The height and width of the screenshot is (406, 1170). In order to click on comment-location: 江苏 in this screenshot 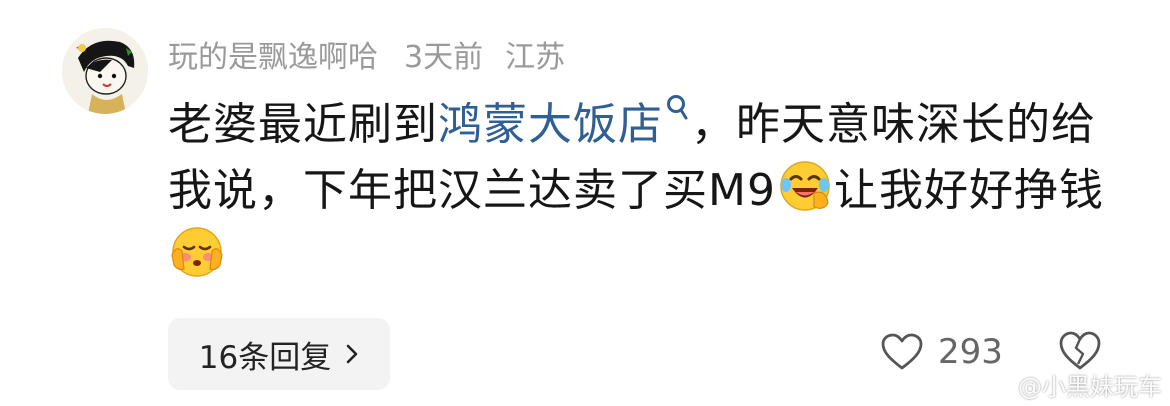, I will do `click(535, 57)`.